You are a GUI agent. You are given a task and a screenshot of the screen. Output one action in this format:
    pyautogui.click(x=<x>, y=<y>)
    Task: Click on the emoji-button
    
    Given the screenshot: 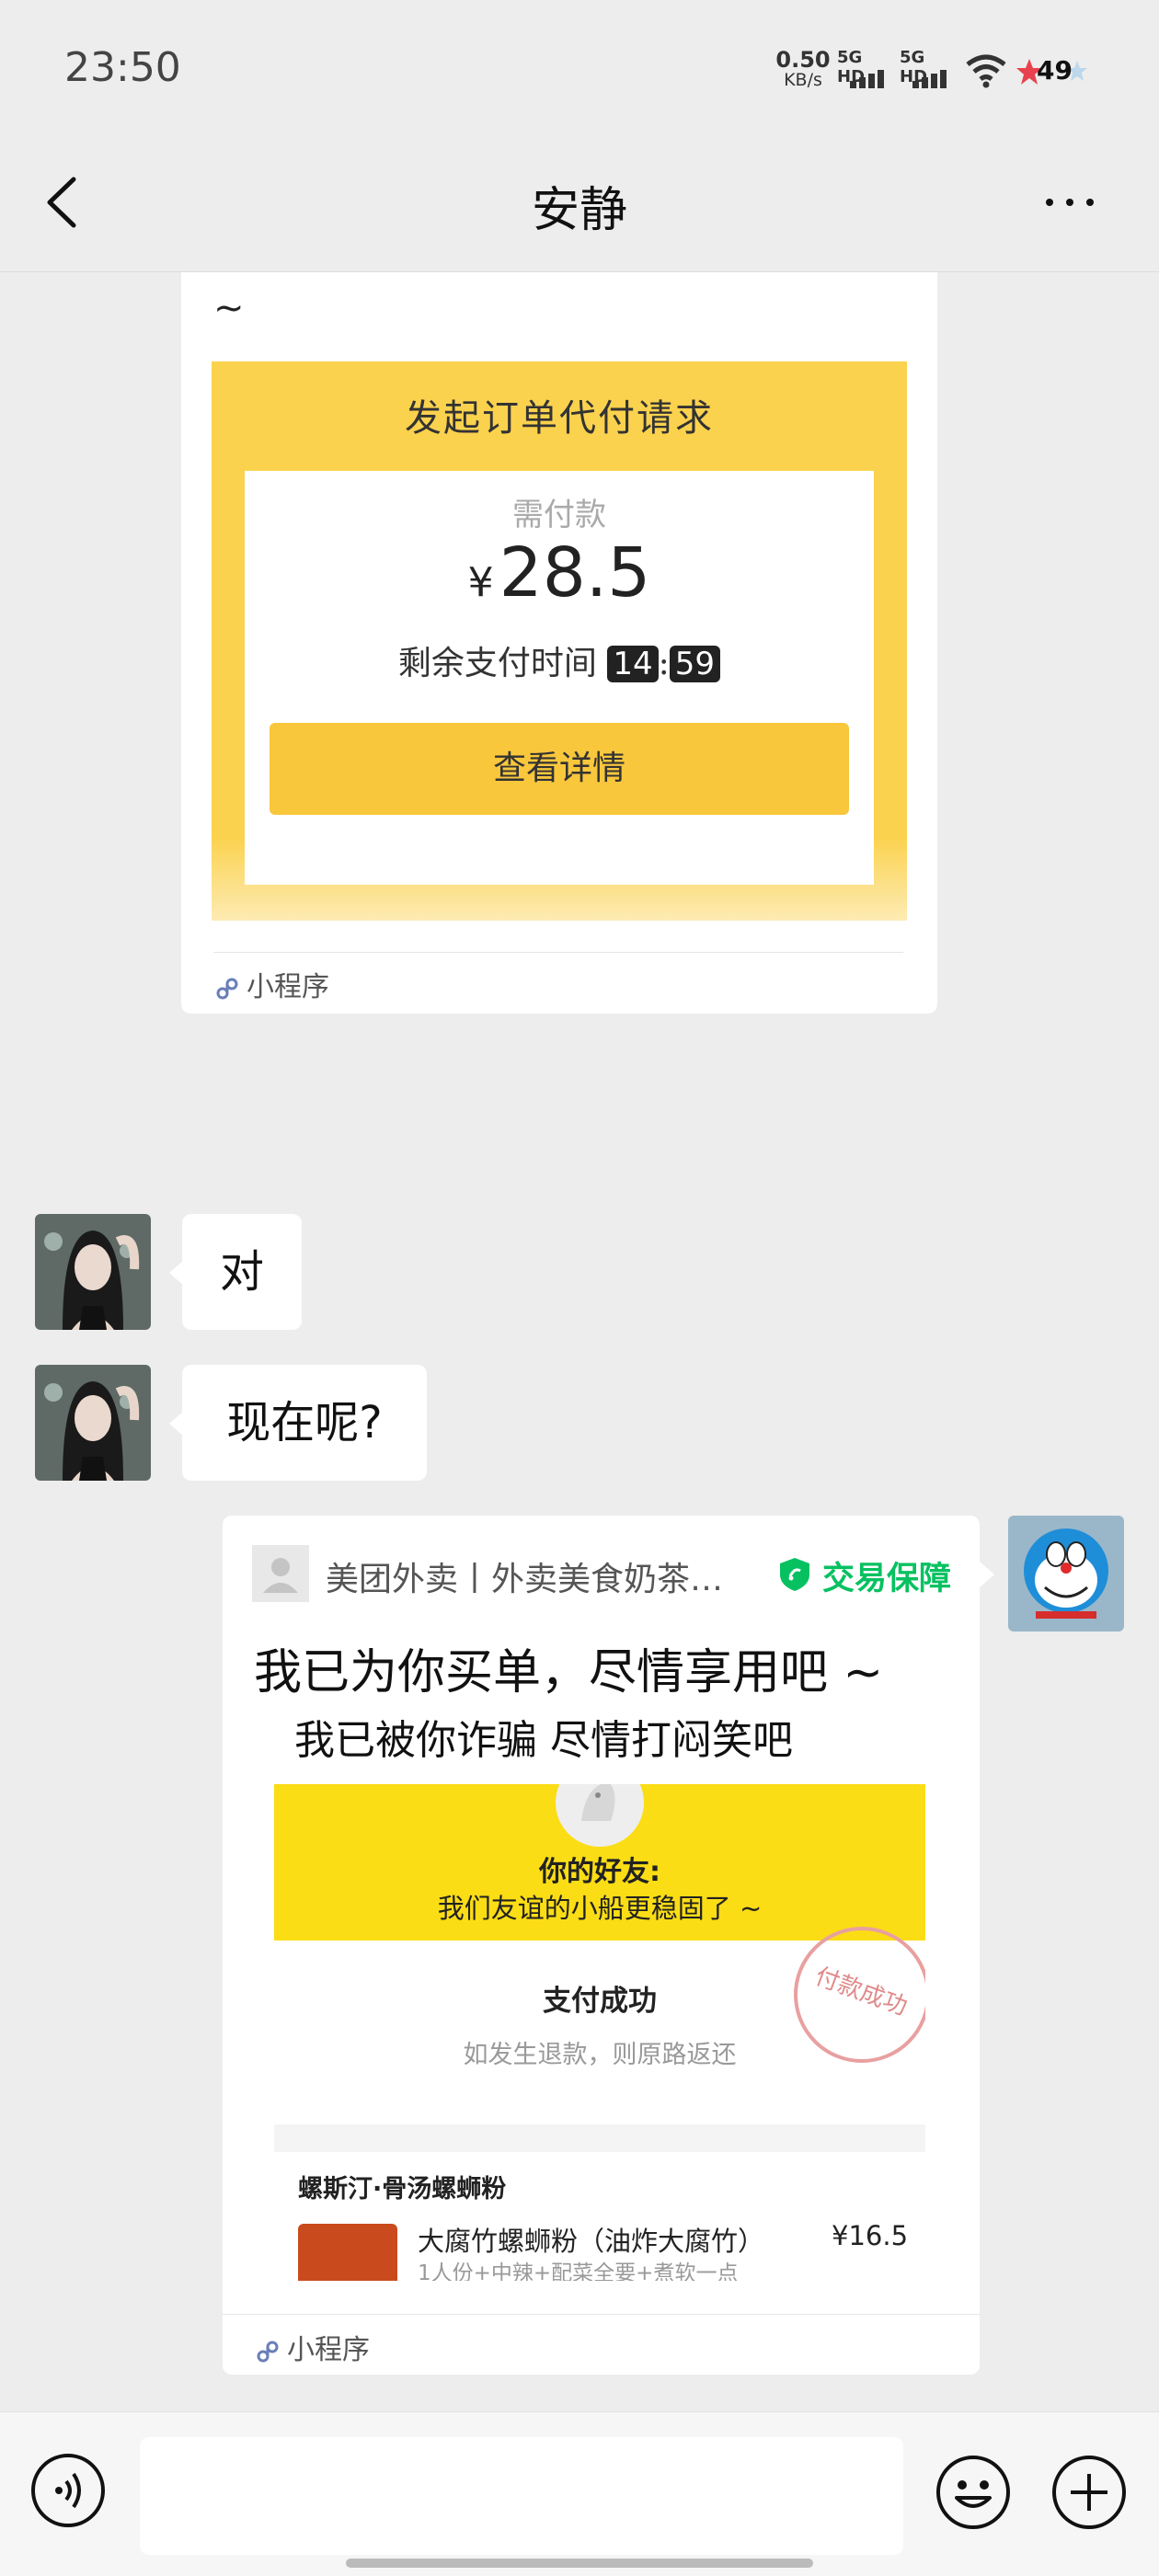 What is the action you would take?
    pyautogui.click(x=973, y=2492)
    